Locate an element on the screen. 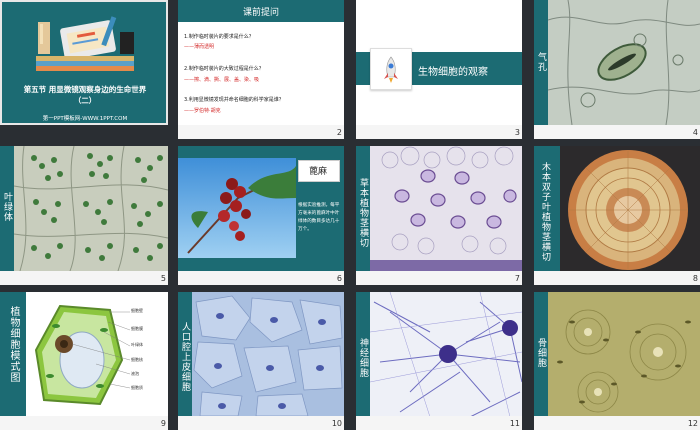  slide-number: 7 is located at coordinates (517, 278).